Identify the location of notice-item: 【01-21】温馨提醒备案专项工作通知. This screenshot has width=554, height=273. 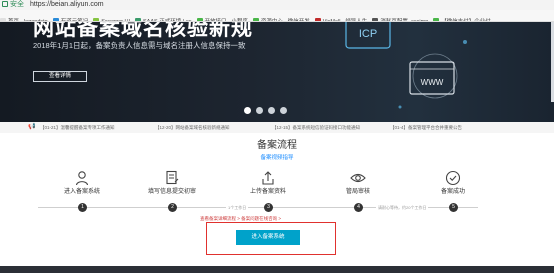
(77, 127).